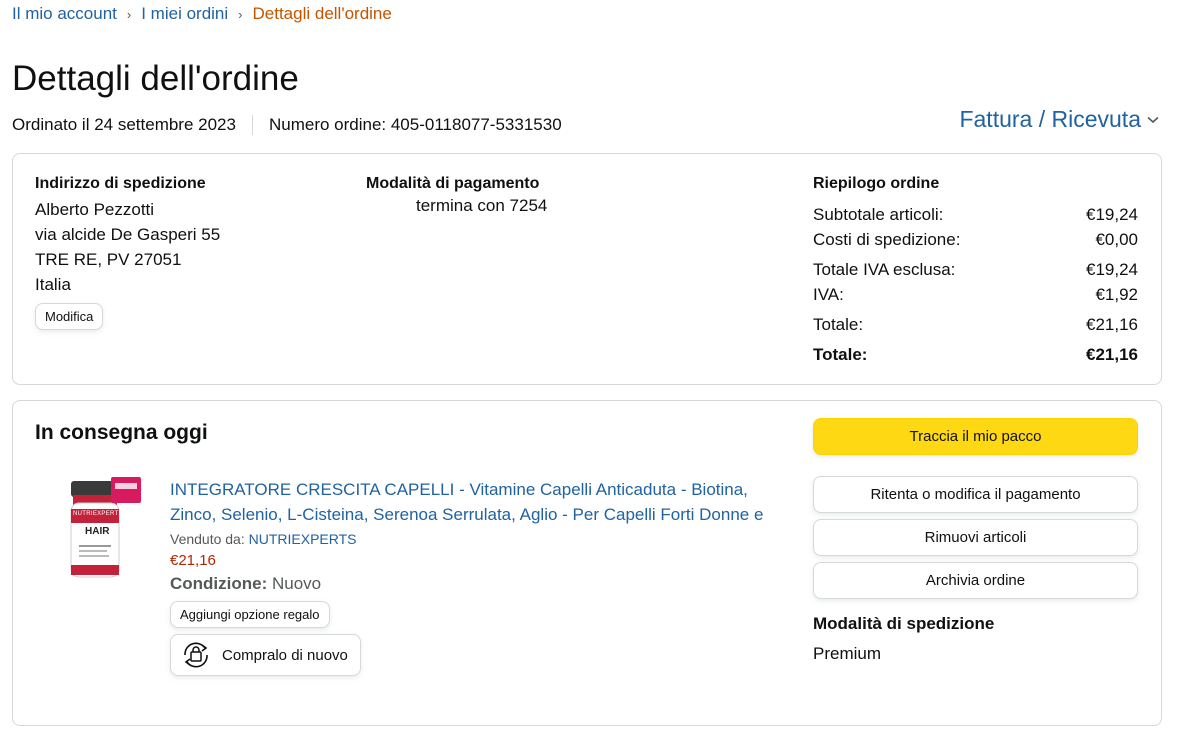 The width and height of the screenshot is (1177, 740). What do you see at coordinates (53, 284) in the screenshot?
I see `address-line: Italia` at bounding box center [53, 284].